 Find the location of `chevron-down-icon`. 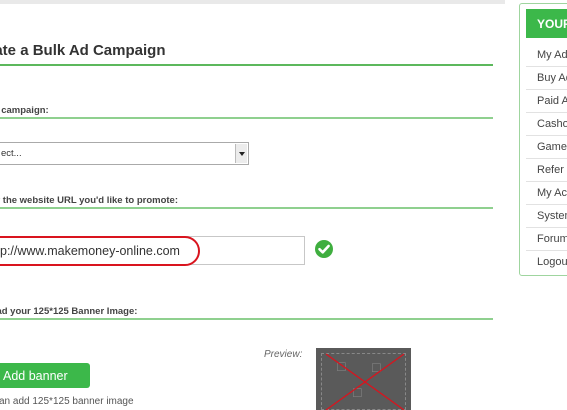

chevron-down-icon is located at coordinates (241, 153).